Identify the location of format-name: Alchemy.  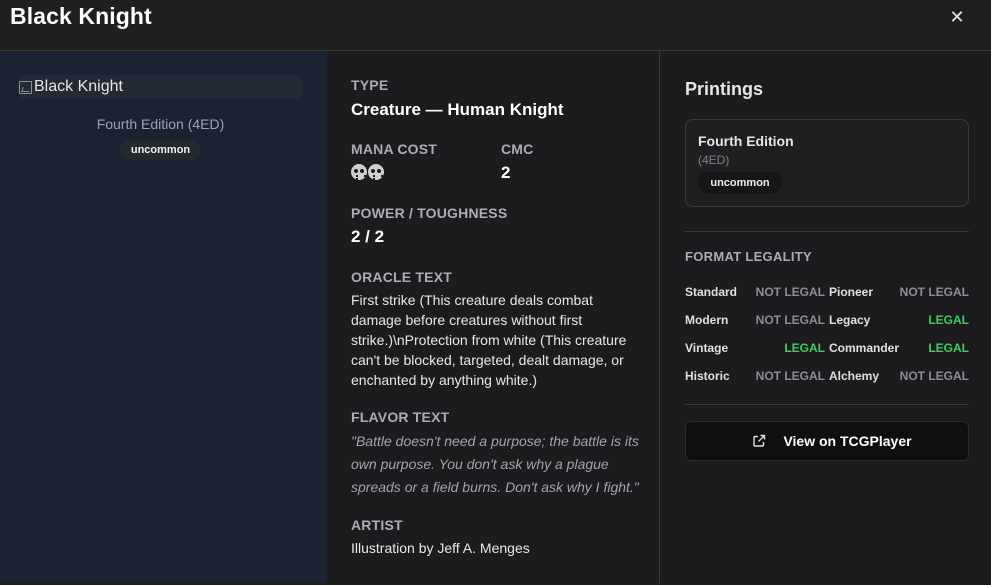
(854, 376).